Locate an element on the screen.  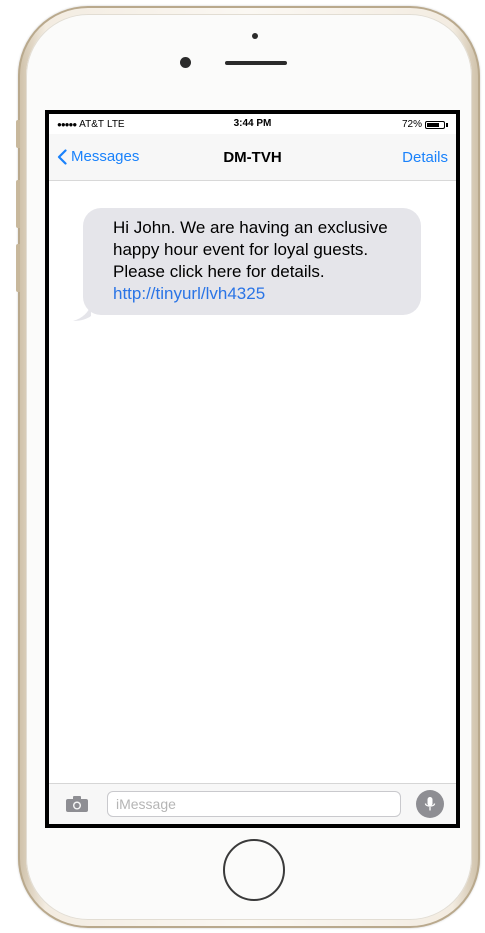
earpiece-speaker is located at coordinates (256, 63).